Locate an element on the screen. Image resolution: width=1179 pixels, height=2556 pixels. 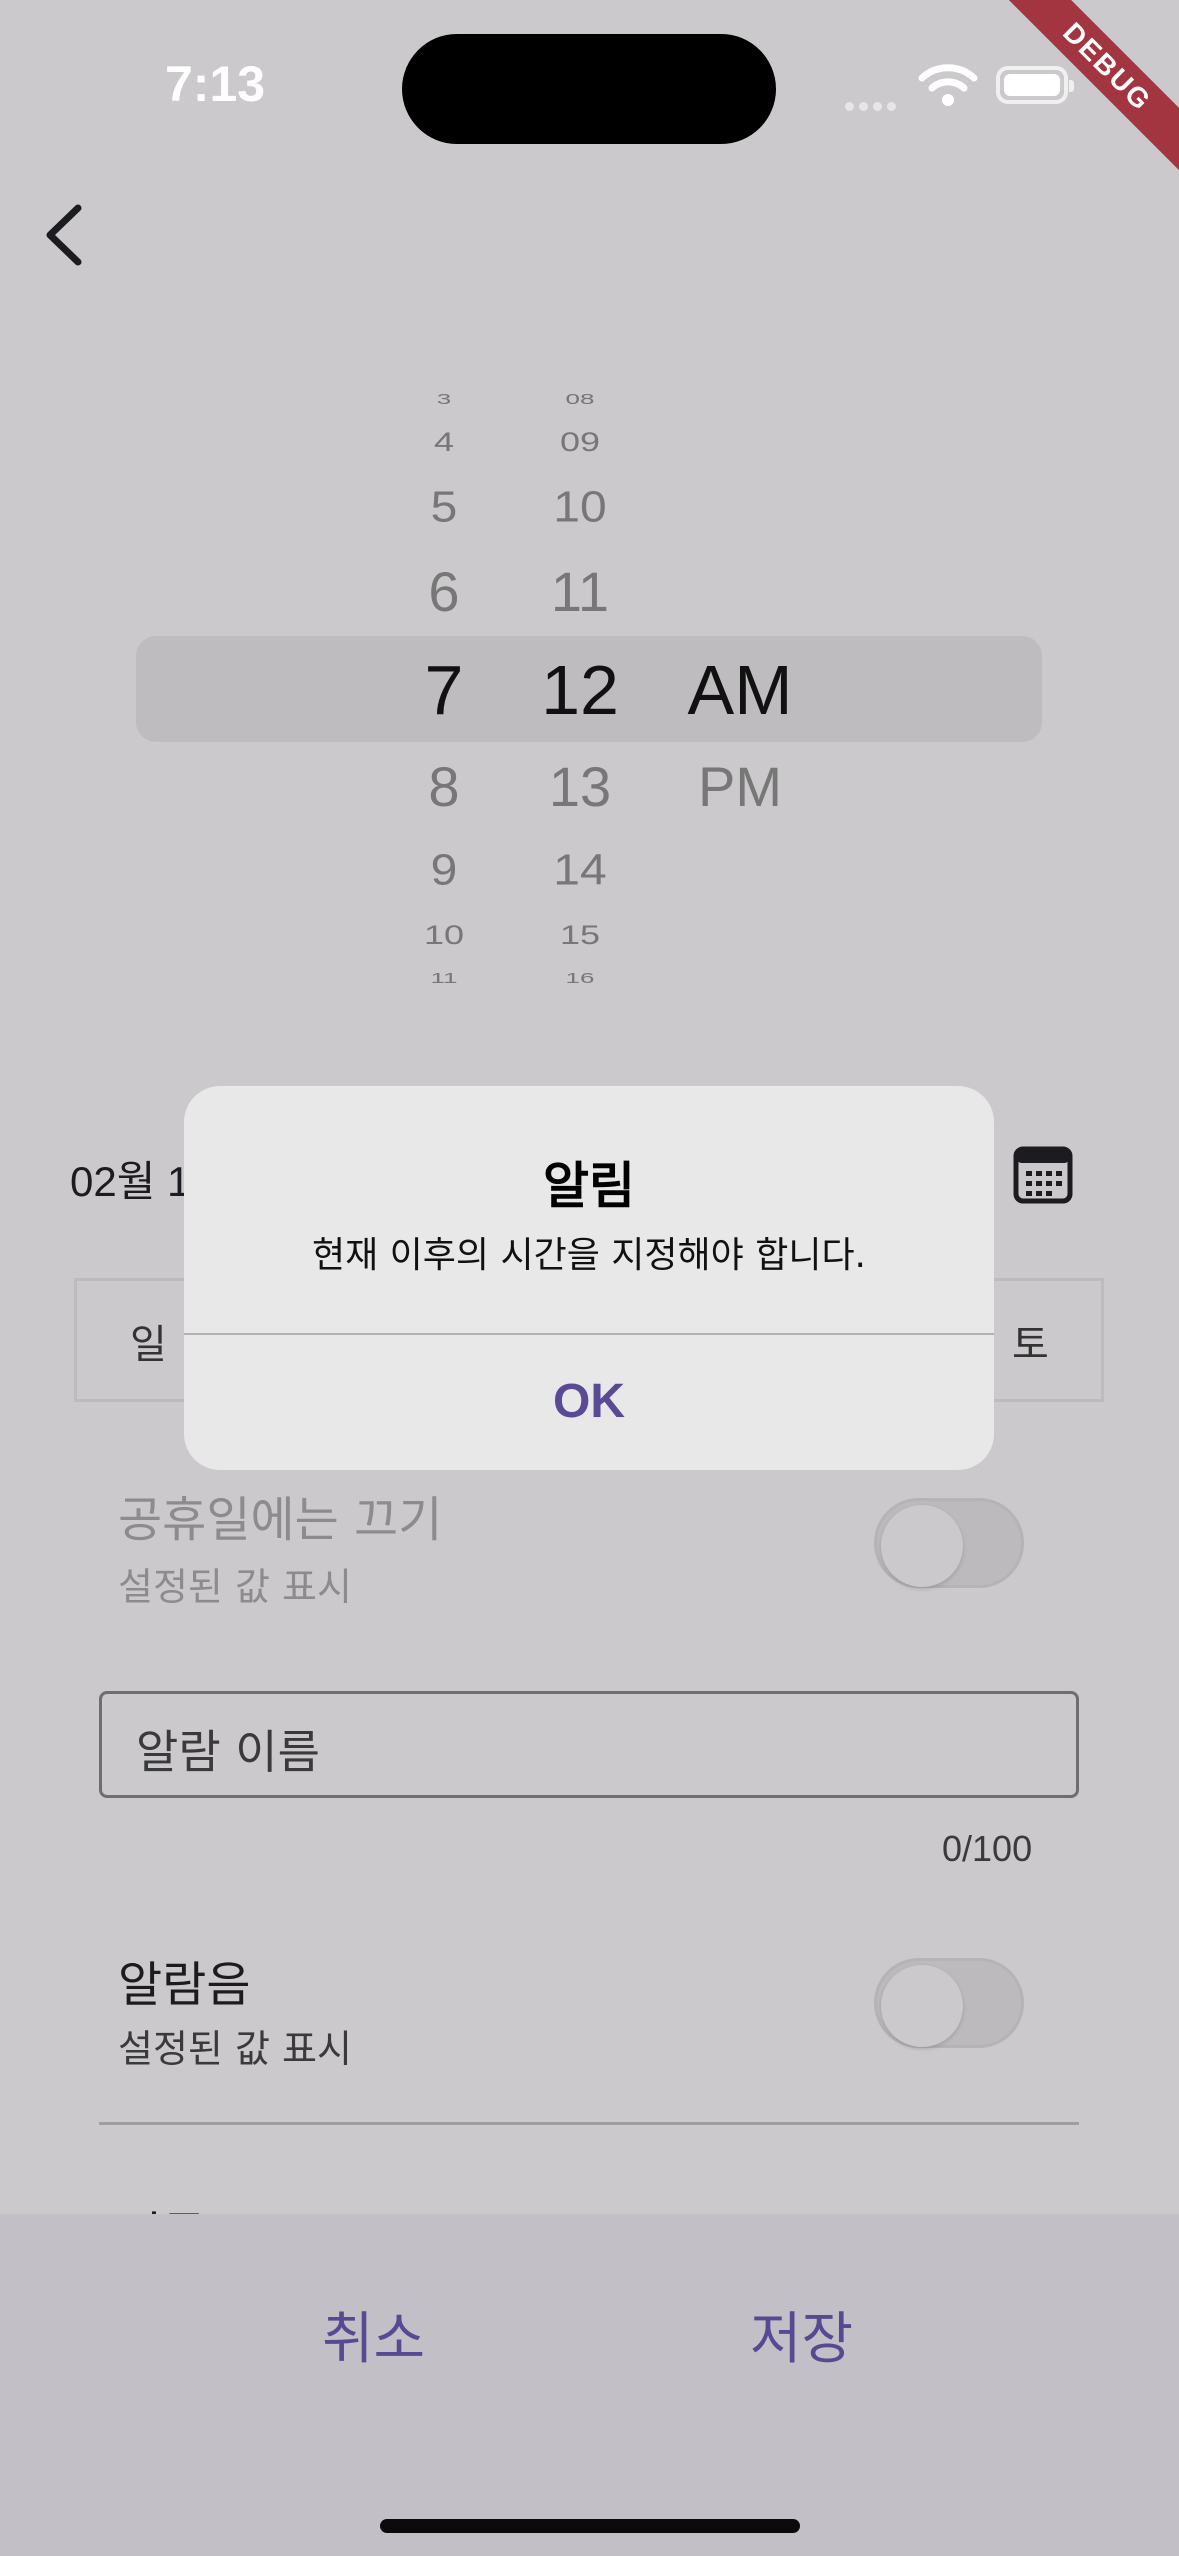
alarm-name-counter: 0/100 is located at coordinates (987, 1848).